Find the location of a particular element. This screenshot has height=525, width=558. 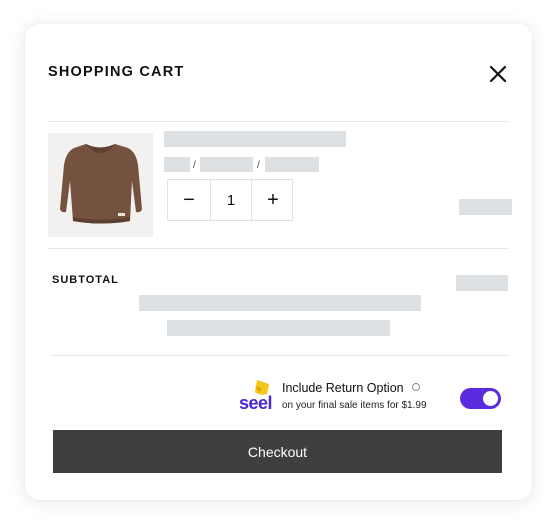

return-option-subtitle: on your final sale items for $1.99 is located at coordinates (354, 405).